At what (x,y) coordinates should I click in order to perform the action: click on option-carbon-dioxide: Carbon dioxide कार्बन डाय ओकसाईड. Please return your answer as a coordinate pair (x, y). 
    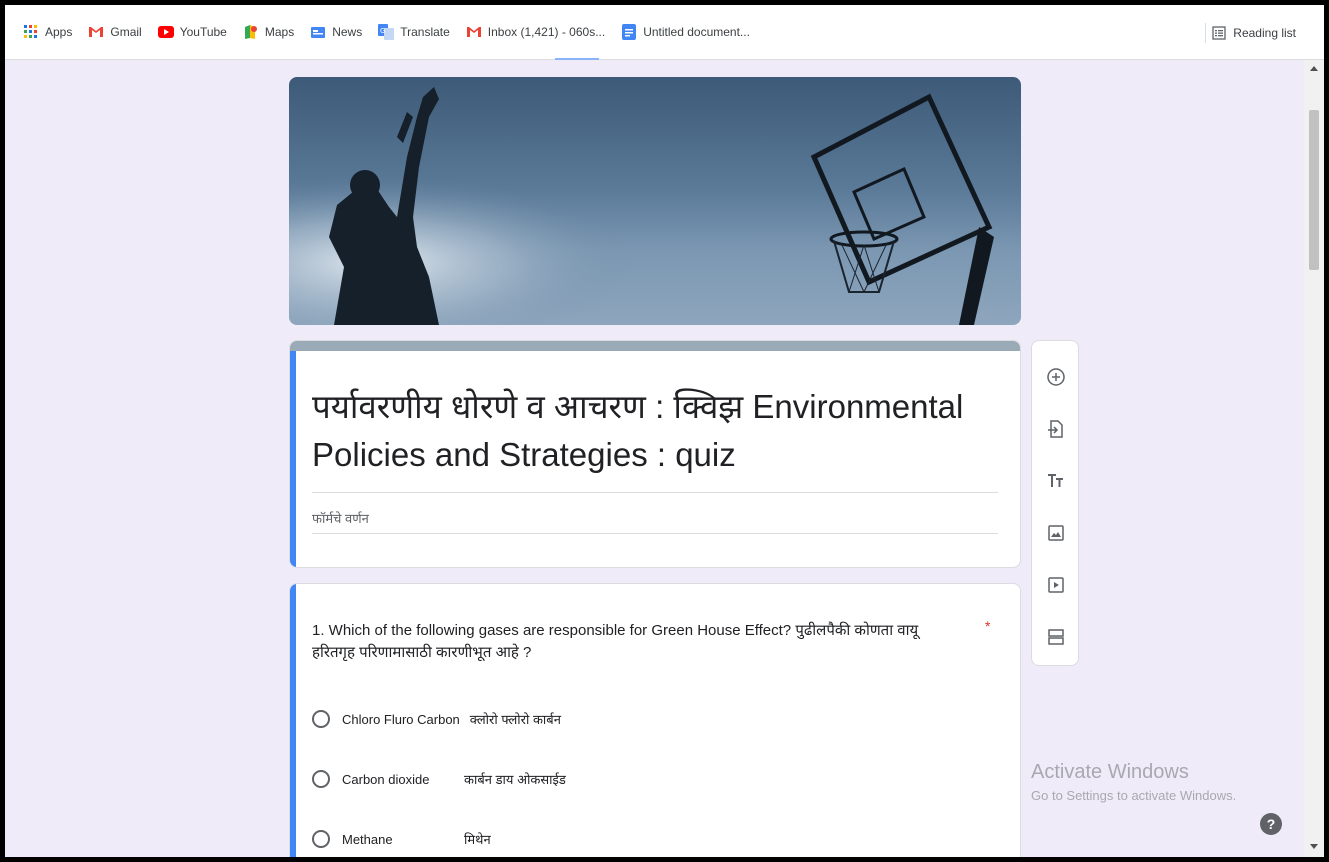
    Looking at the image, I should click on (439, 779).